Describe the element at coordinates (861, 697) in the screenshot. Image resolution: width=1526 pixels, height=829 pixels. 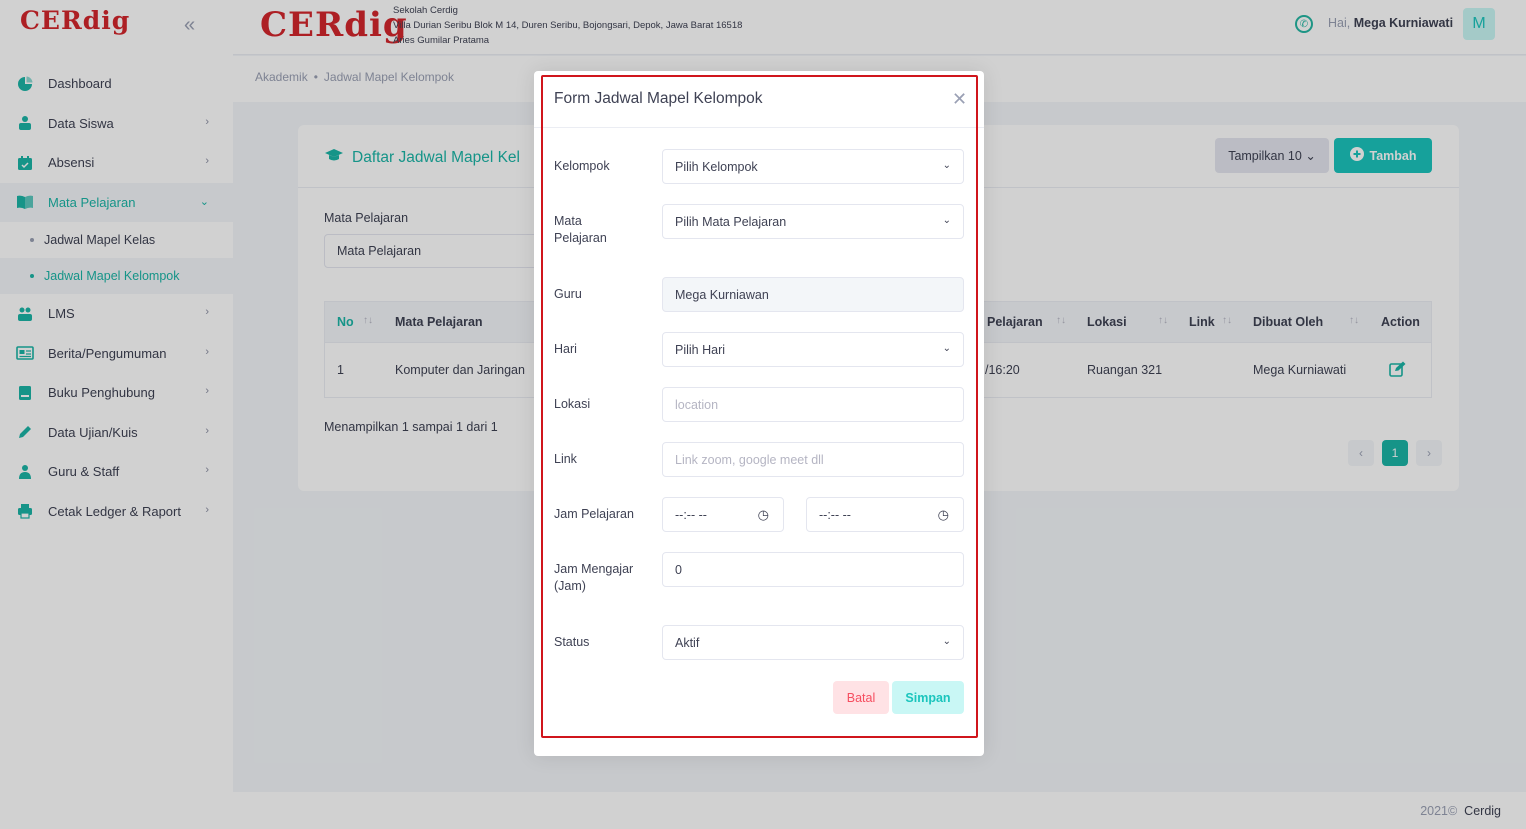
I see `cancel-button: Batal` at that location.